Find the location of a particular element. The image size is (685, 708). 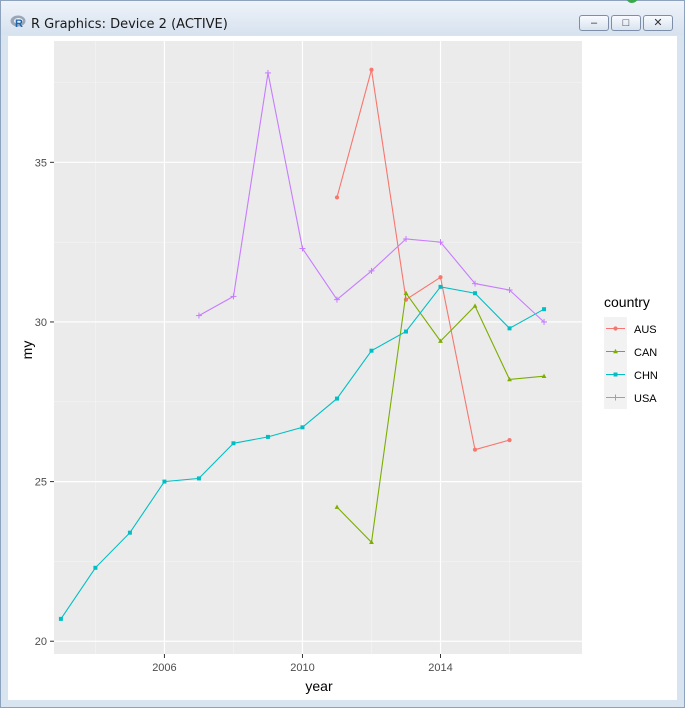

x-tick-label: 2014 is located at coordinates (440, 668).